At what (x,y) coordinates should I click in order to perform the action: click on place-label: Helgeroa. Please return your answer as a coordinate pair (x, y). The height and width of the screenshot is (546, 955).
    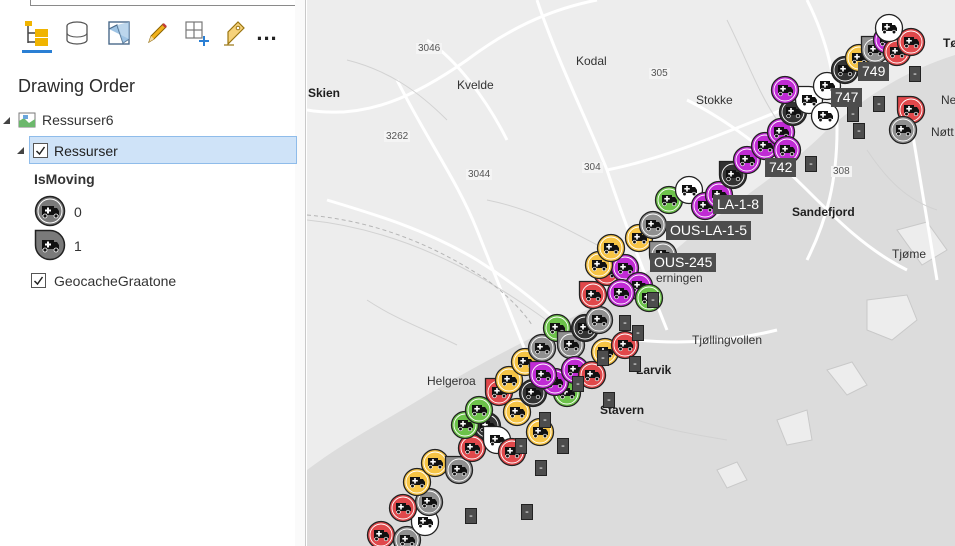
    Looking at the image, I should click on (451, 381).